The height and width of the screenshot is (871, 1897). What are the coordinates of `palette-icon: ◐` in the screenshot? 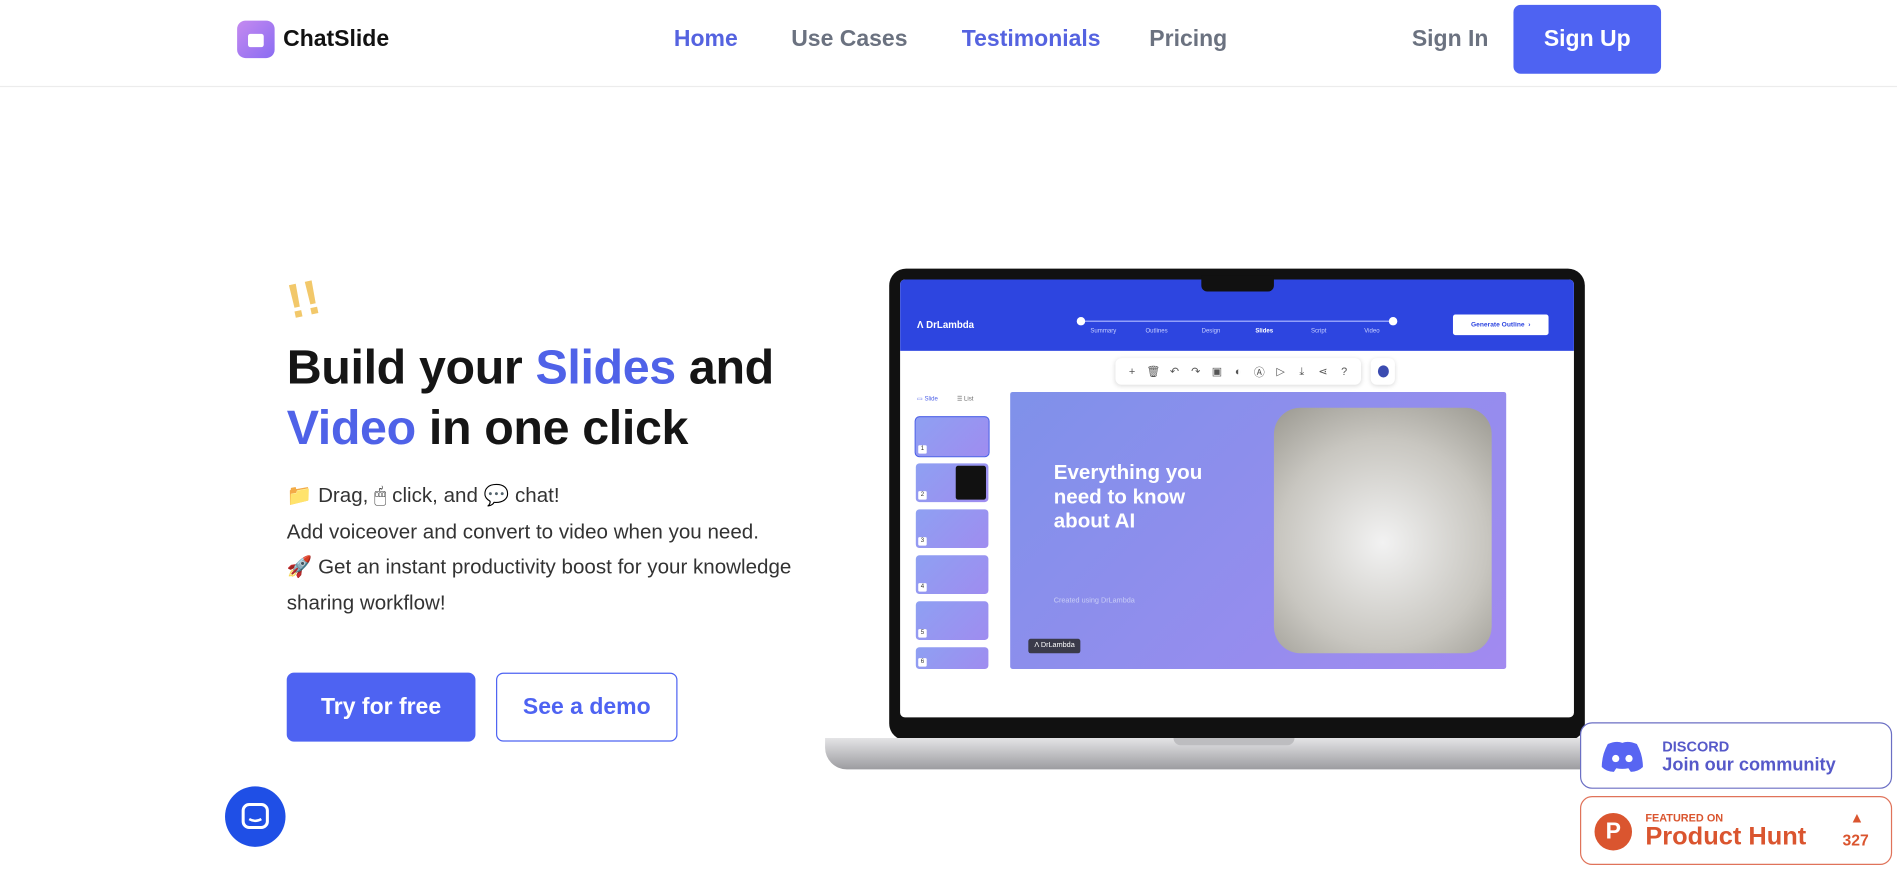 It's located at (1238, 371).